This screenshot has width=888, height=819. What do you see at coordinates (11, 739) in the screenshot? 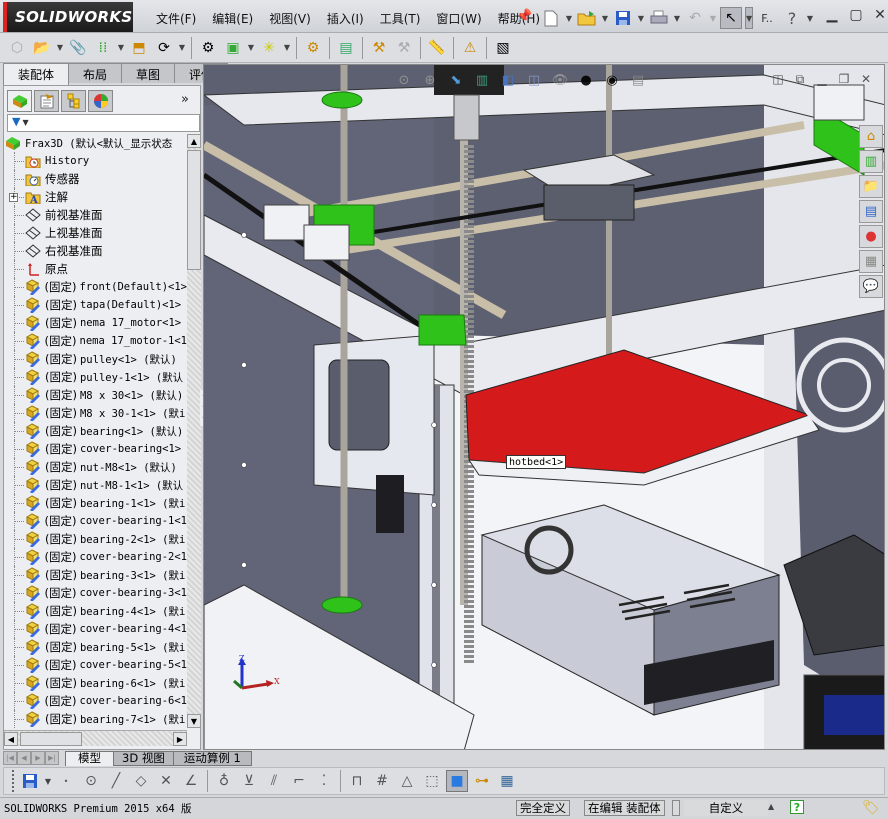
I see `scroll-left-icon: ◀` at bounding box center [11, 739].